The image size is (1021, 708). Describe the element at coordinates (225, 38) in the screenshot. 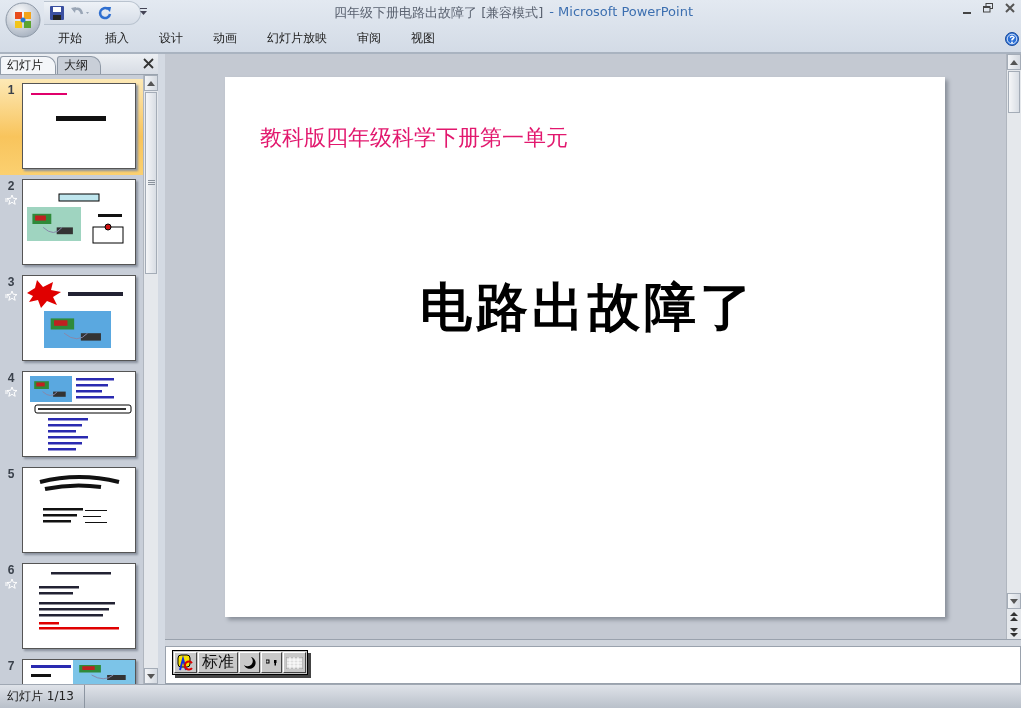

I see `ribbon-tab: 动画` at that location.